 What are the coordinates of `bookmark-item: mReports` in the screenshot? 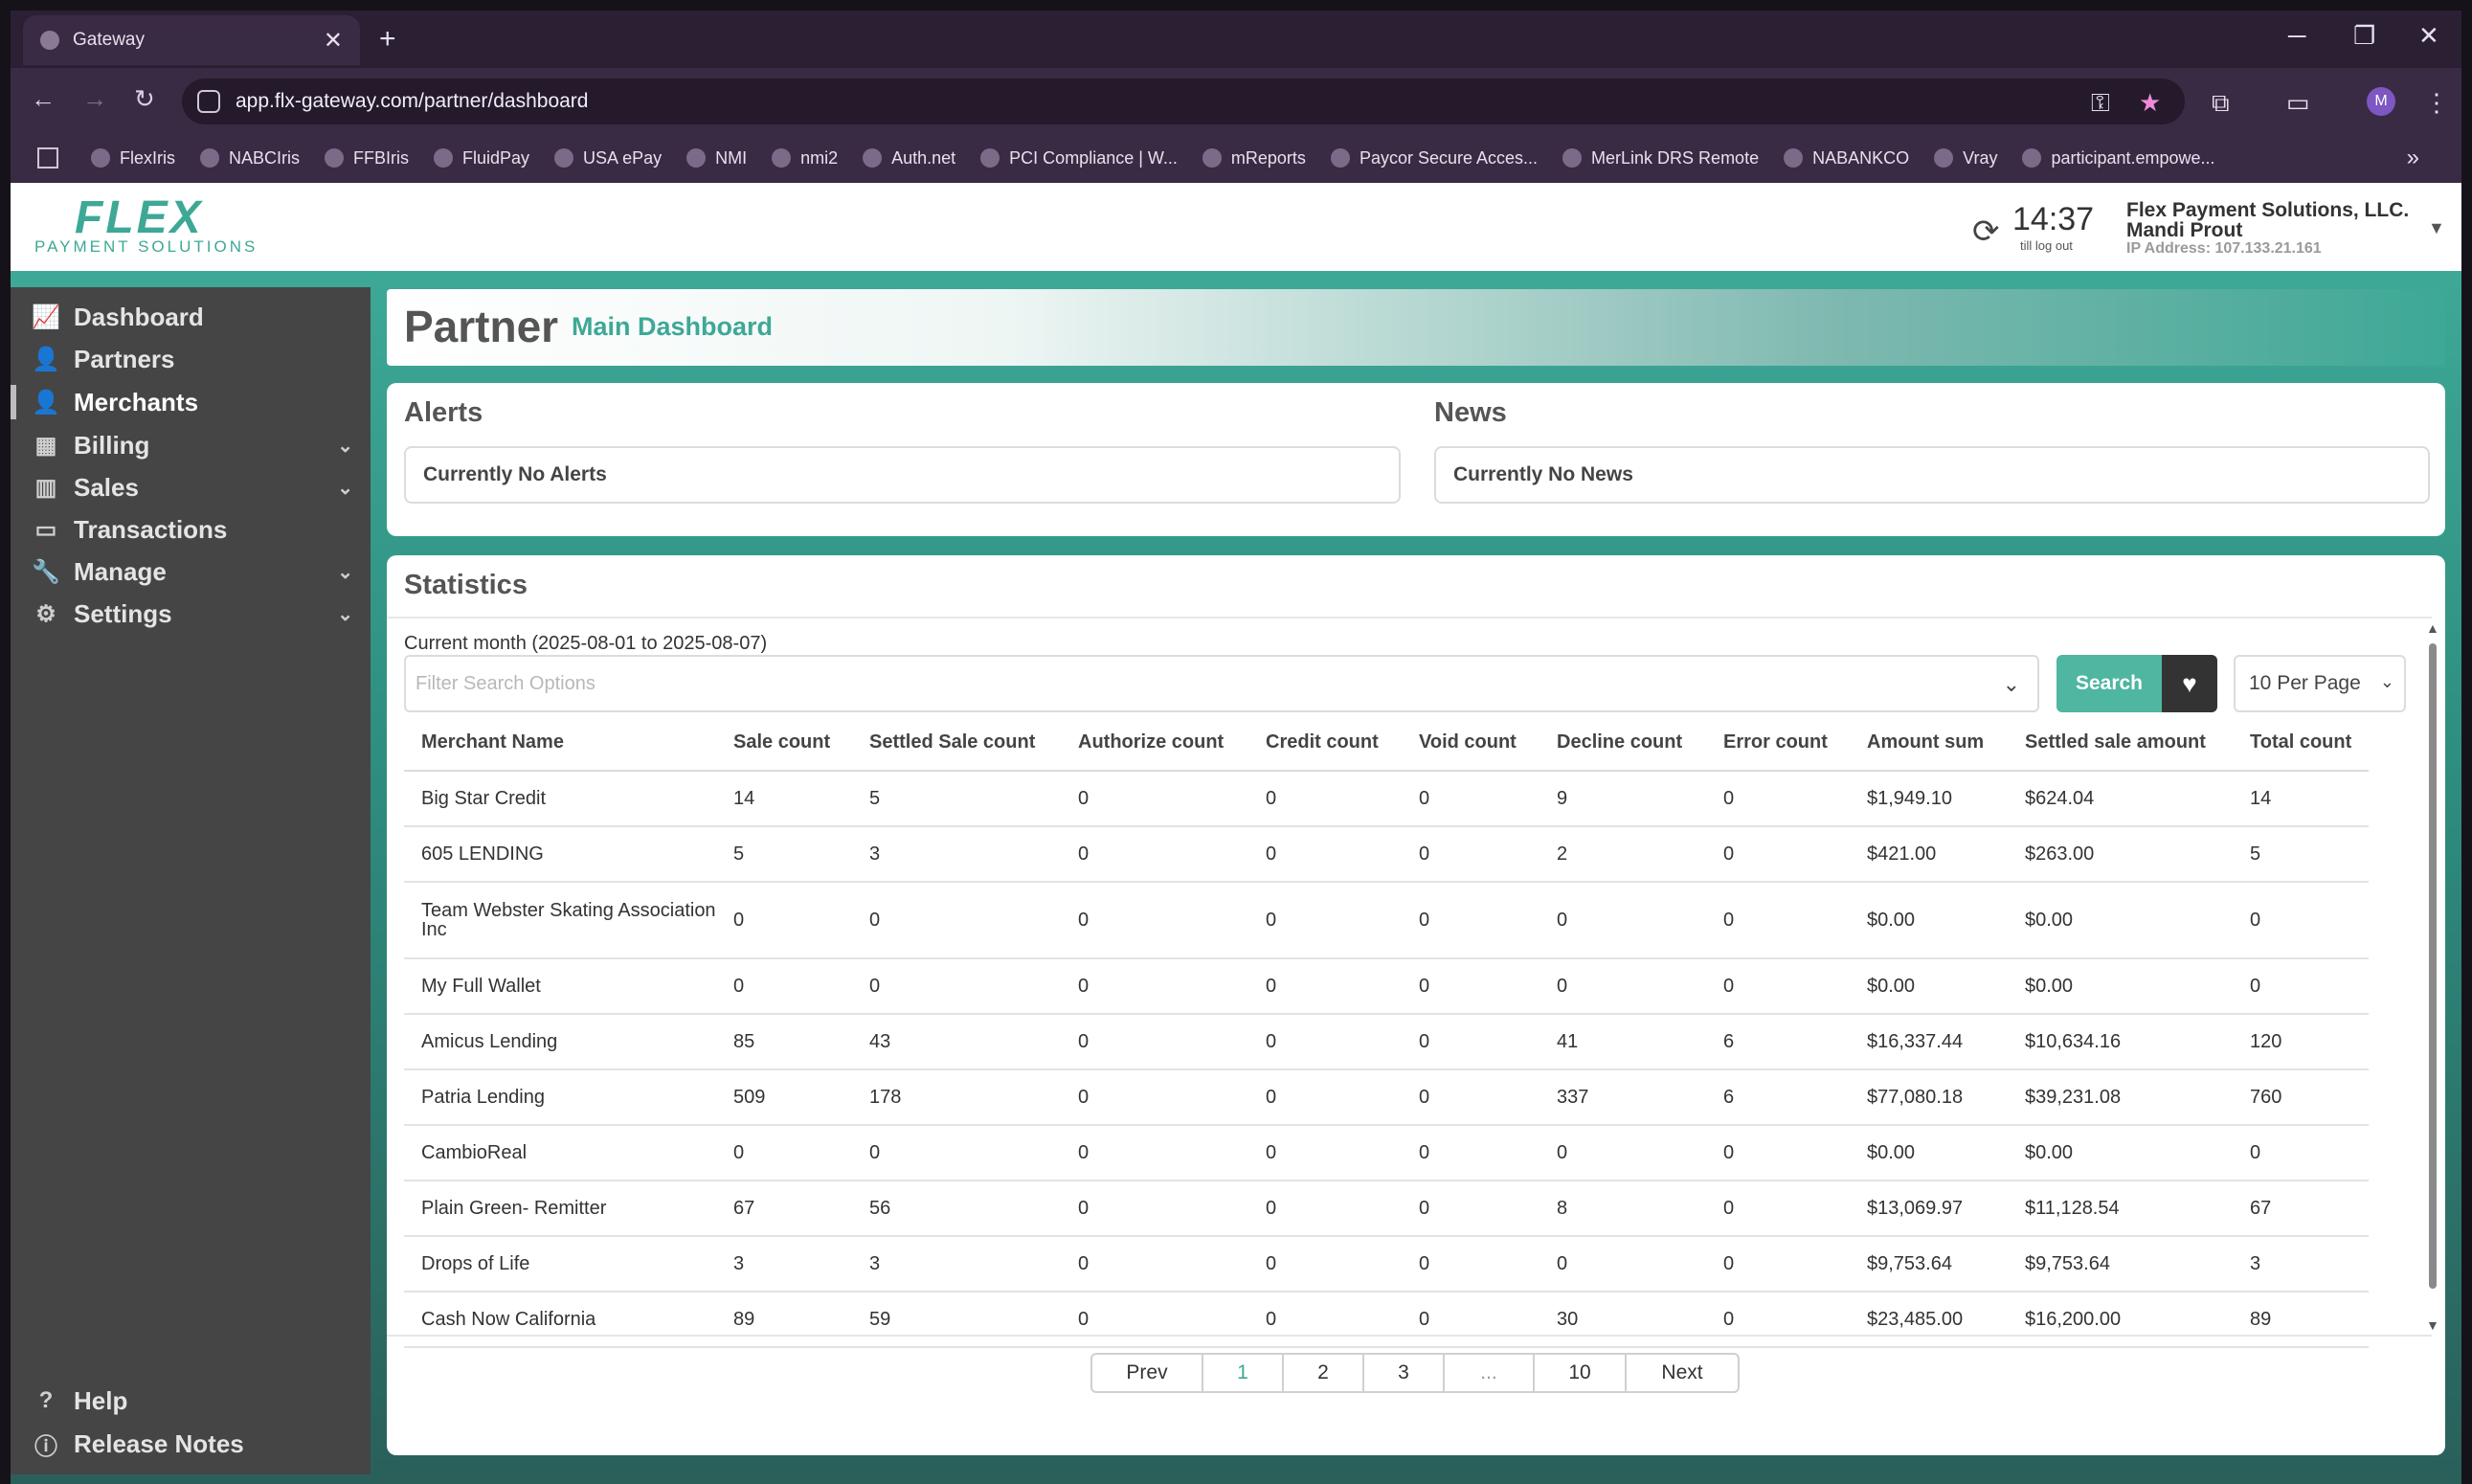 It's located at (1254, 158).